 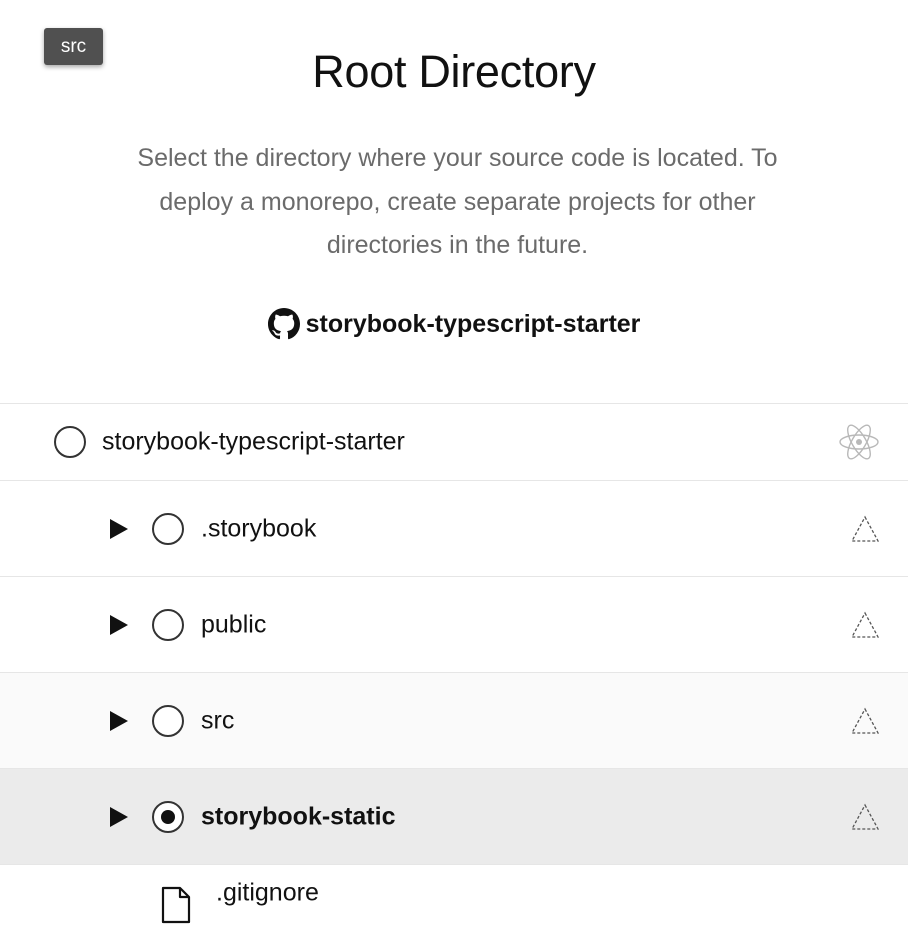 I want to click on tree-row-label: storybook-static, so click(x=298, y=816).